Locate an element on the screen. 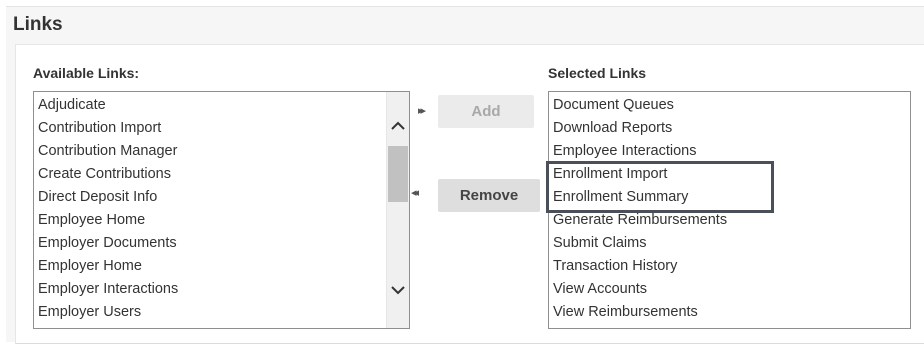 Image resolution: width=924 pixels, height=347 pixels. remove-button: Remove is located at coordinates (489, 195).